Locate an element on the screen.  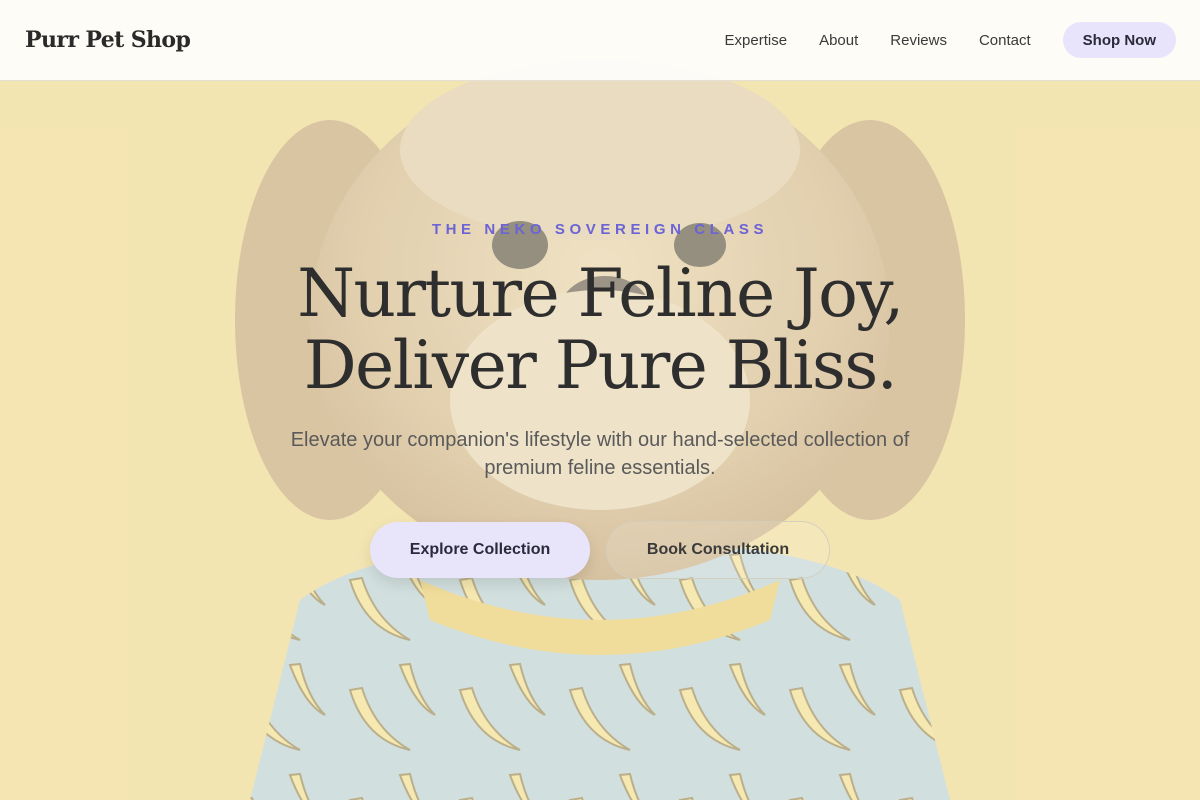
book-consultation-button: Book Consultation is located at coordinates (718, 550).